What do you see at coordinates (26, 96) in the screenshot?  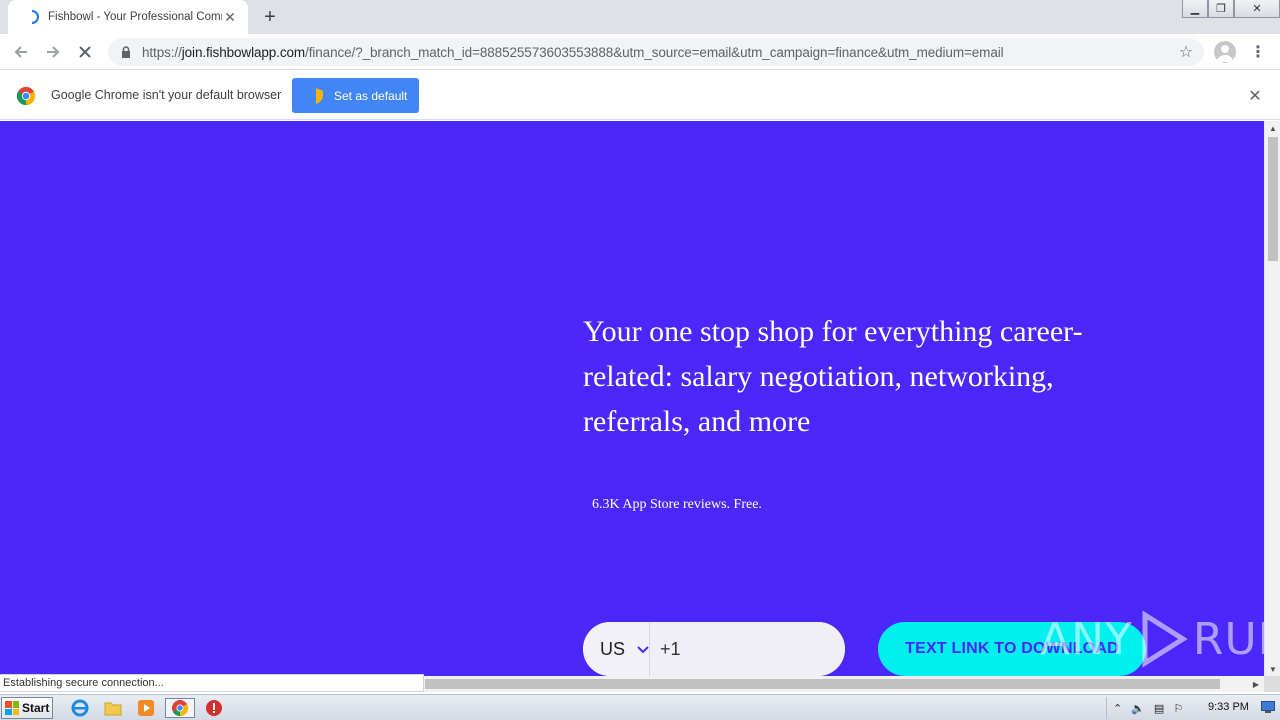 I see `chrome-logo-icon` at bounding box center [26, 96].